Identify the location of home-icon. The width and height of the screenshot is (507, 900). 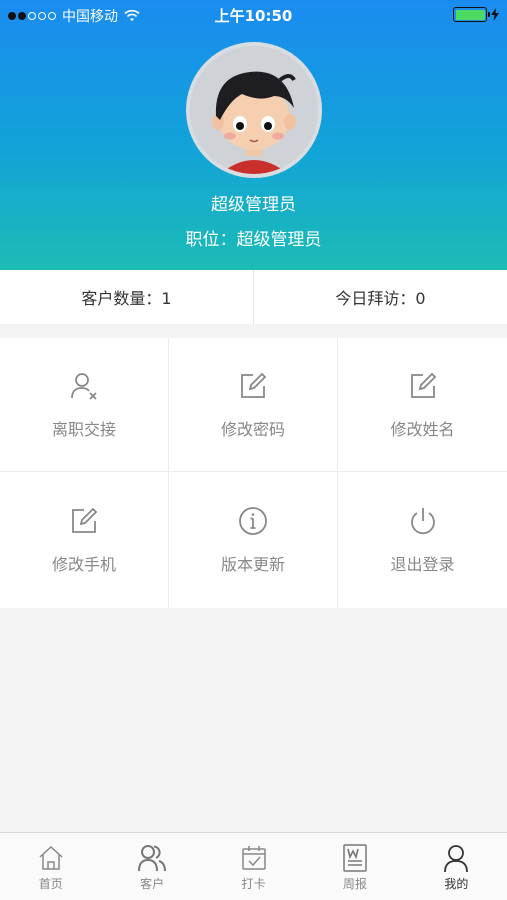
(51, 857).